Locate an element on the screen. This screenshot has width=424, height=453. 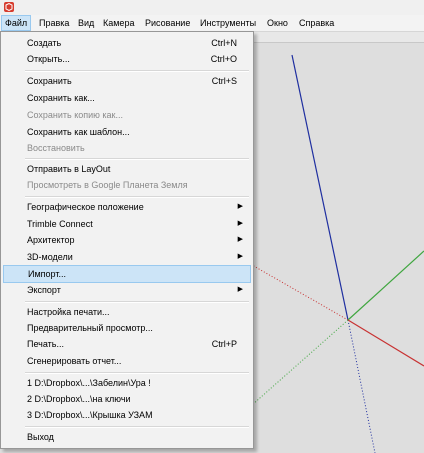
menu-edit: Правка is located at coordinates (54, 23).